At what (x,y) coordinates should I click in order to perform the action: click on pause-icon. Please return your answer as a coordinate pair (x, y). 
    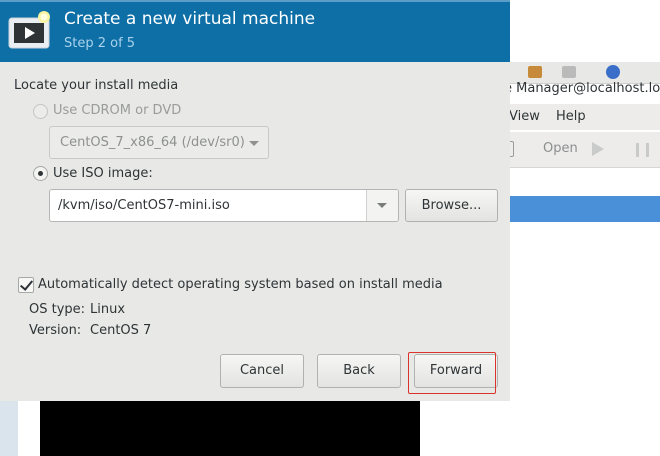
    Looking at the image, I should click on (642, 150).